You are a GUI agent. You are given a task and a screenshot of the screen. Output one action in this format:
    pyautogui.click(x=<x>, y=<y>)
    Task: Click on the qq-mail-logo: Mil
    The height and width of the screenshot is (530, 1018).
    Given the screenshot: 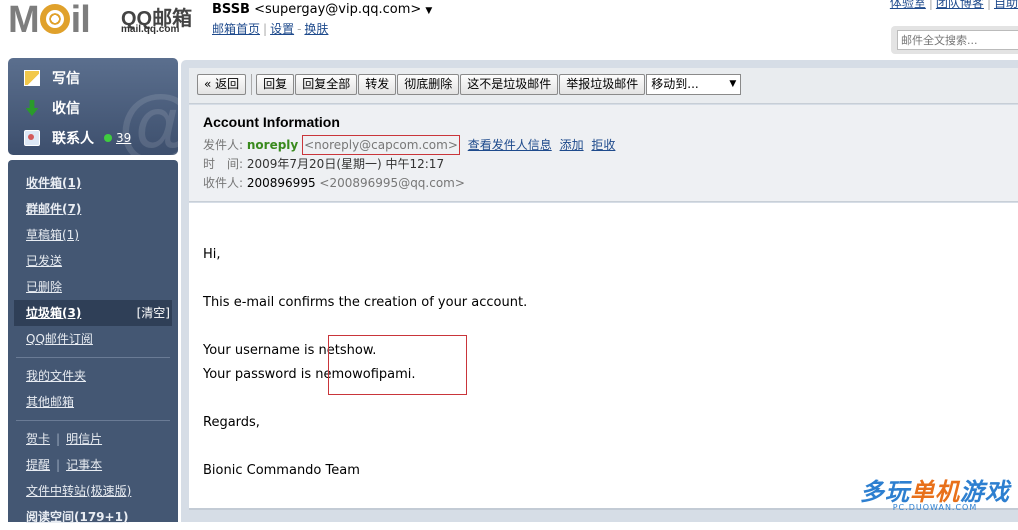 What is the action you would take?
    pyautogui.click(x=49, y=20)
    